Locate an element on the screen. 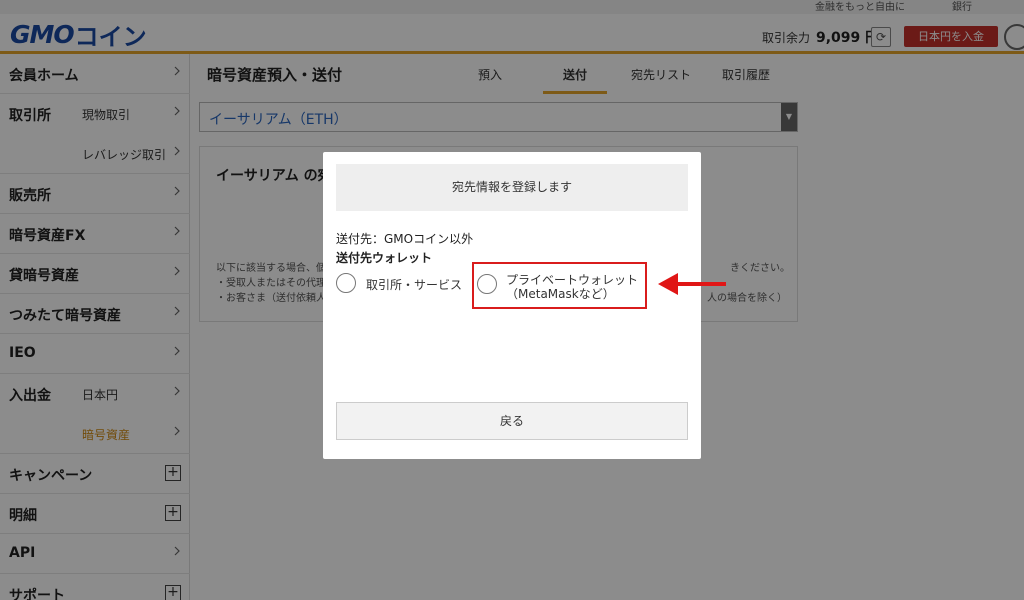 This screenshot has height=600, width=1024. radio-exchange-service is located at coordinates (346, 283).